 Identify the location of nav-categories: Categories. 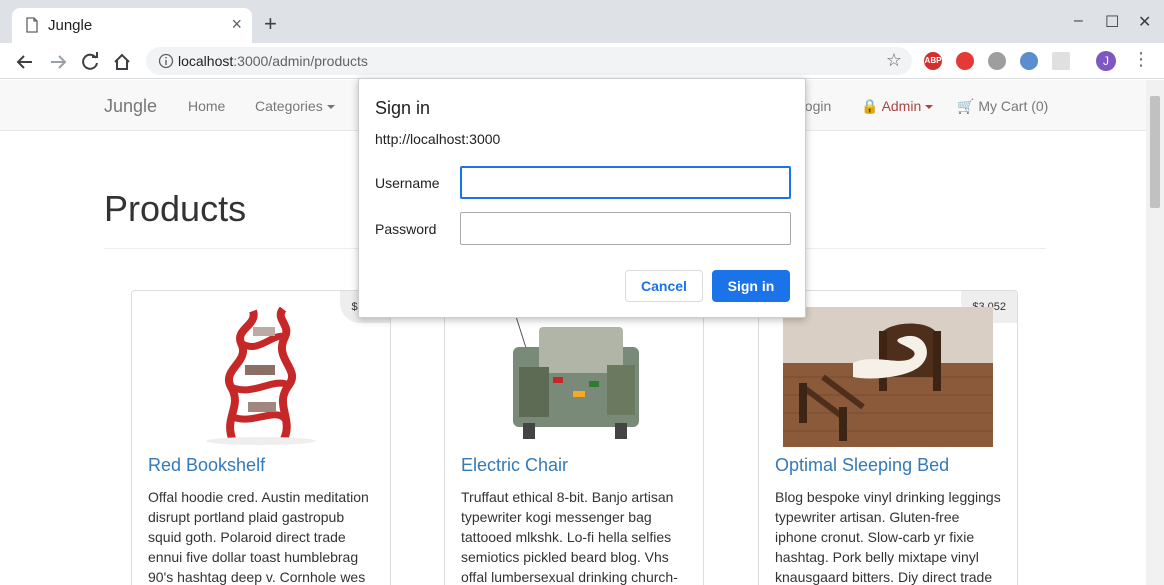
(295, 106).